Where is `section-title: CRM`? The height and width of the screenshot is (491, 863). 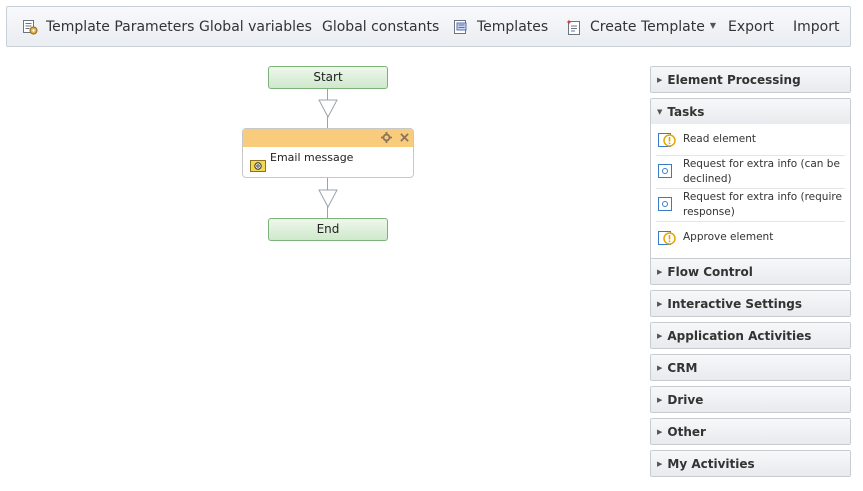
section-title: CRM is located at coordinates (682, 367).